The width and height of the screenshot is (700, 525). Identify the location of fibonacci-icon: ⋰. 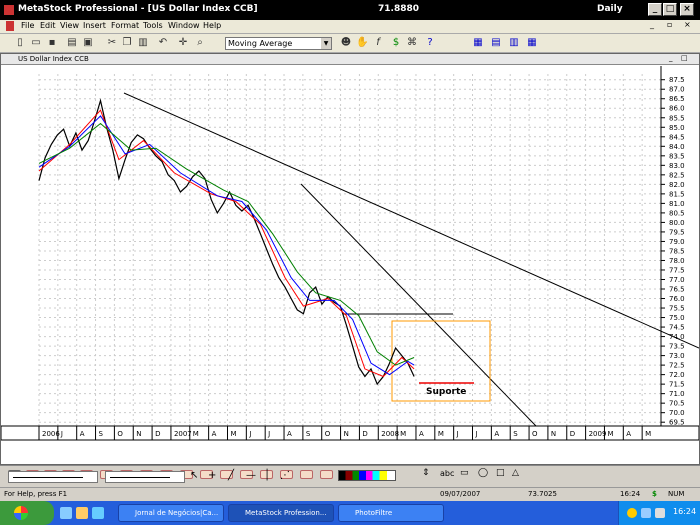
(285, 475).